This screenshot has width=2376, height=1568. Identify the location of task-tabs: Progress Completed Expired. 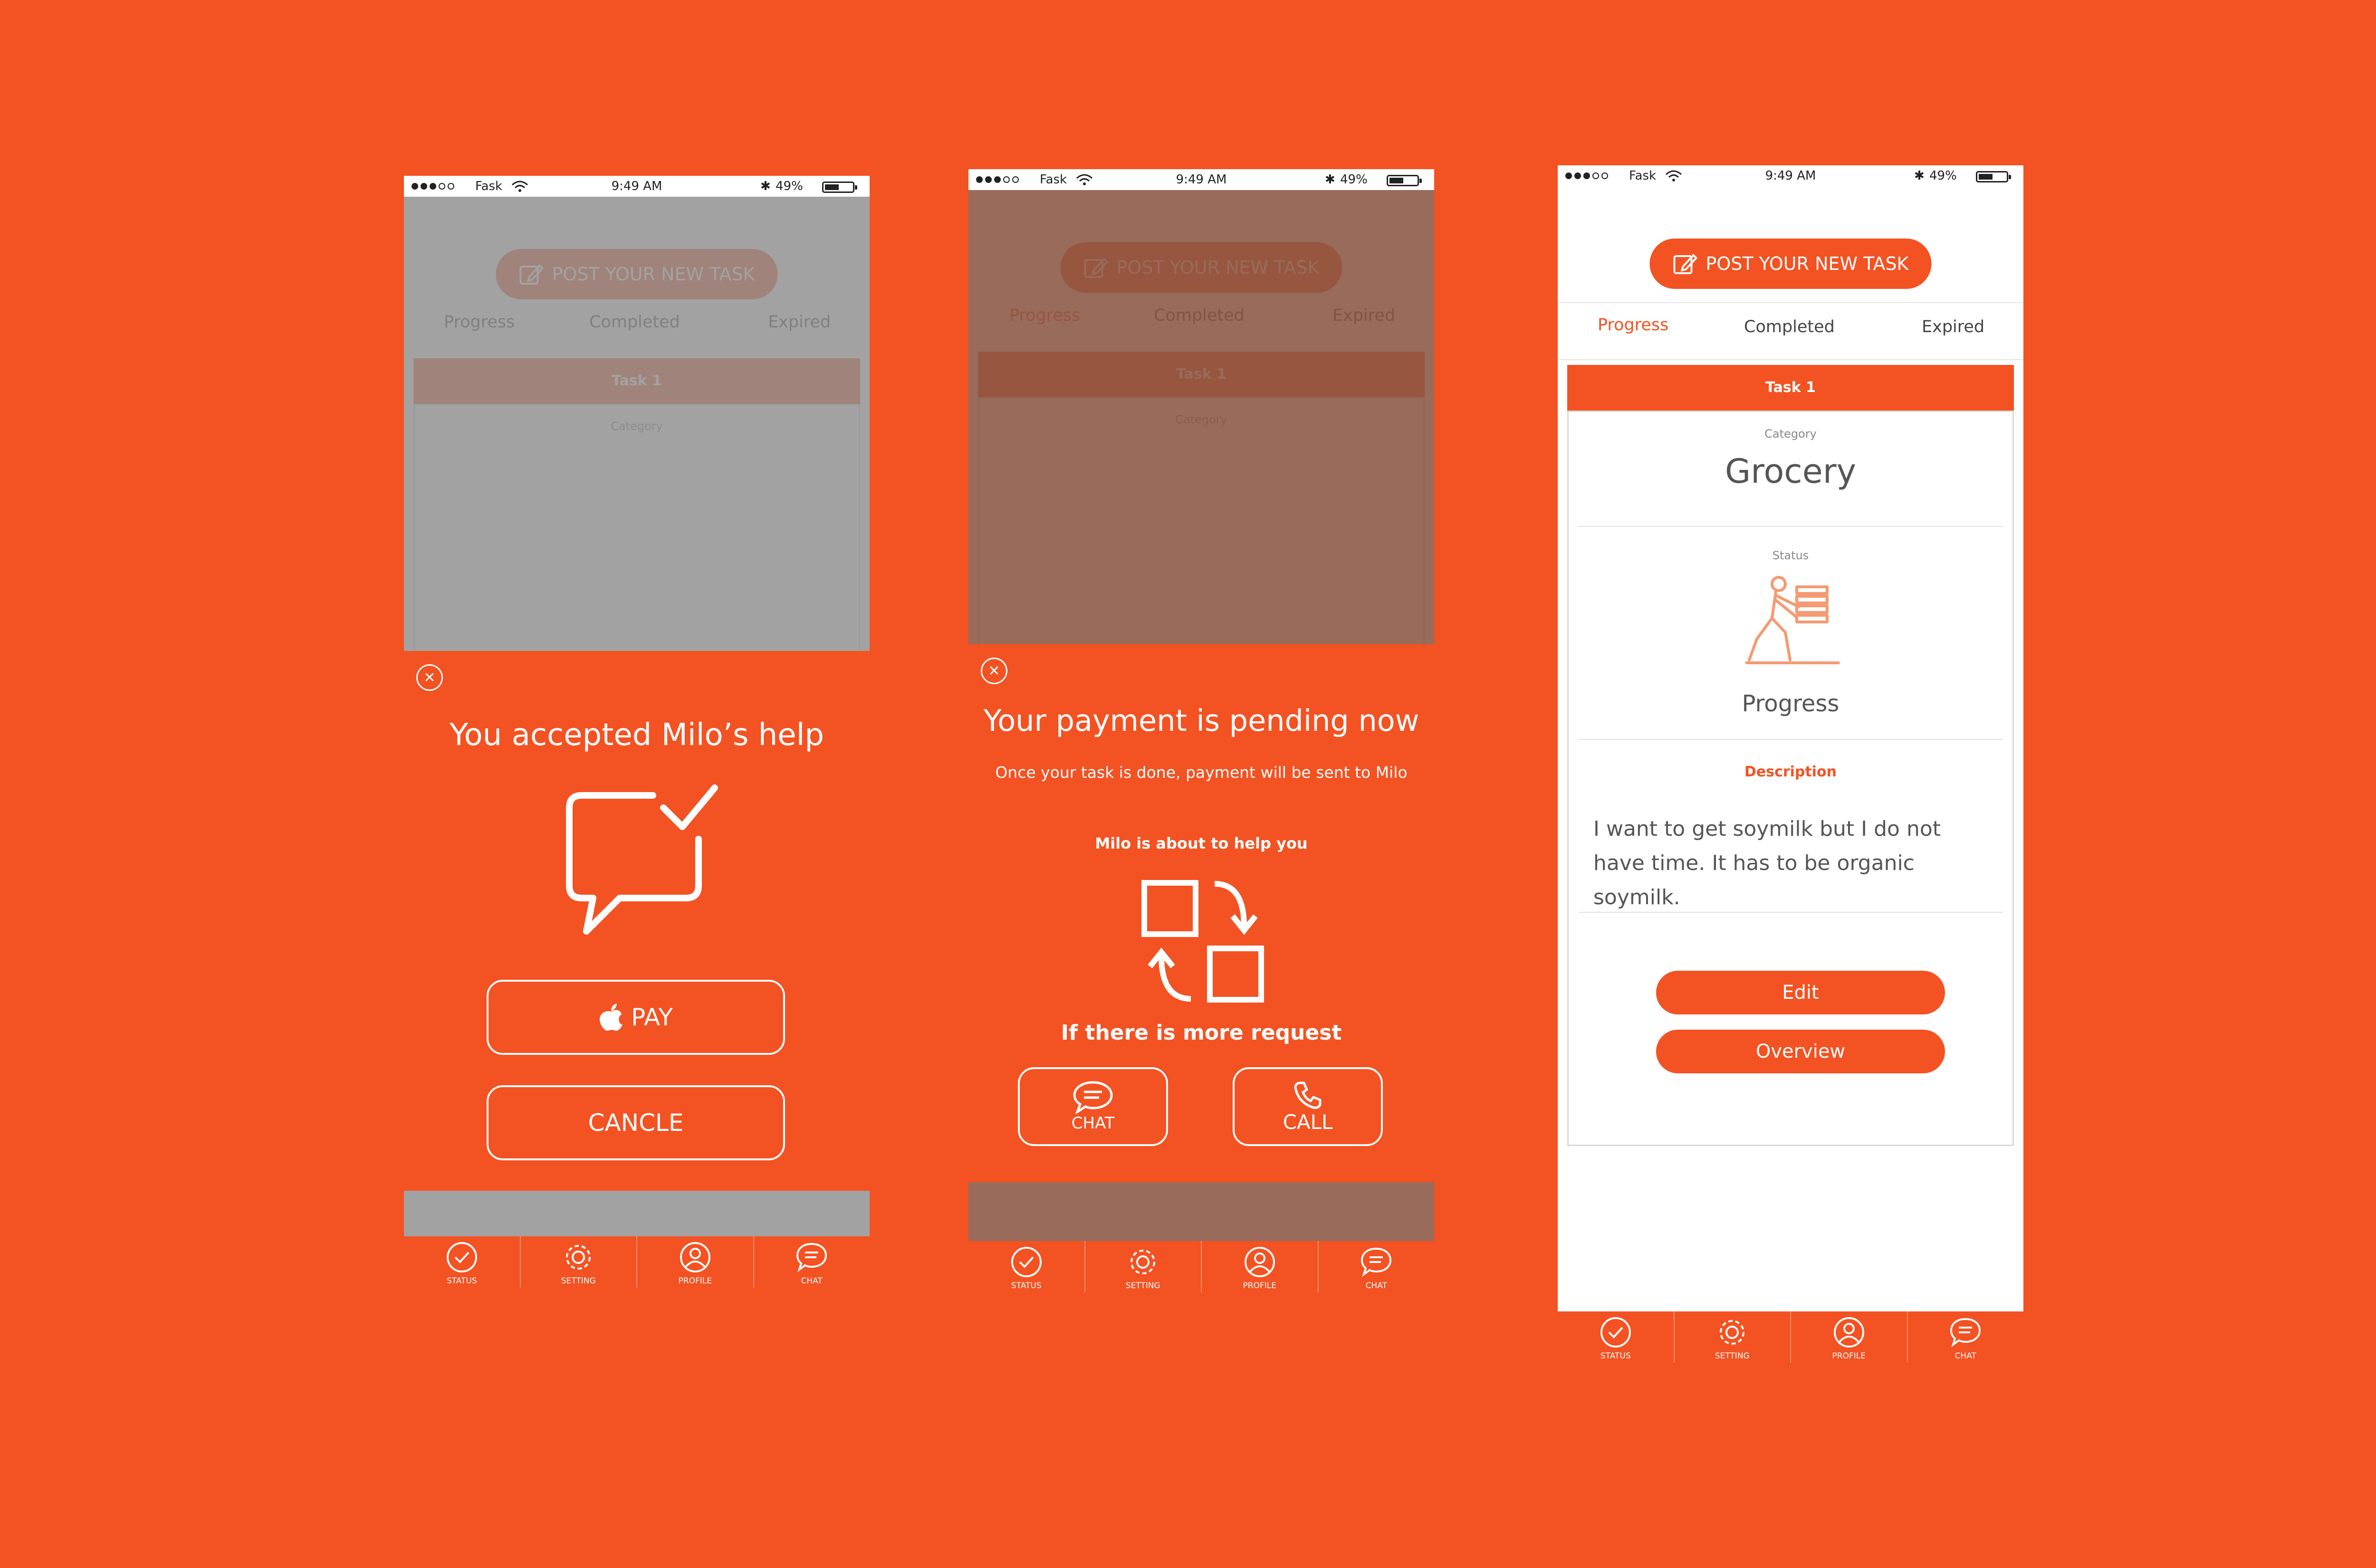
(1790, 331).